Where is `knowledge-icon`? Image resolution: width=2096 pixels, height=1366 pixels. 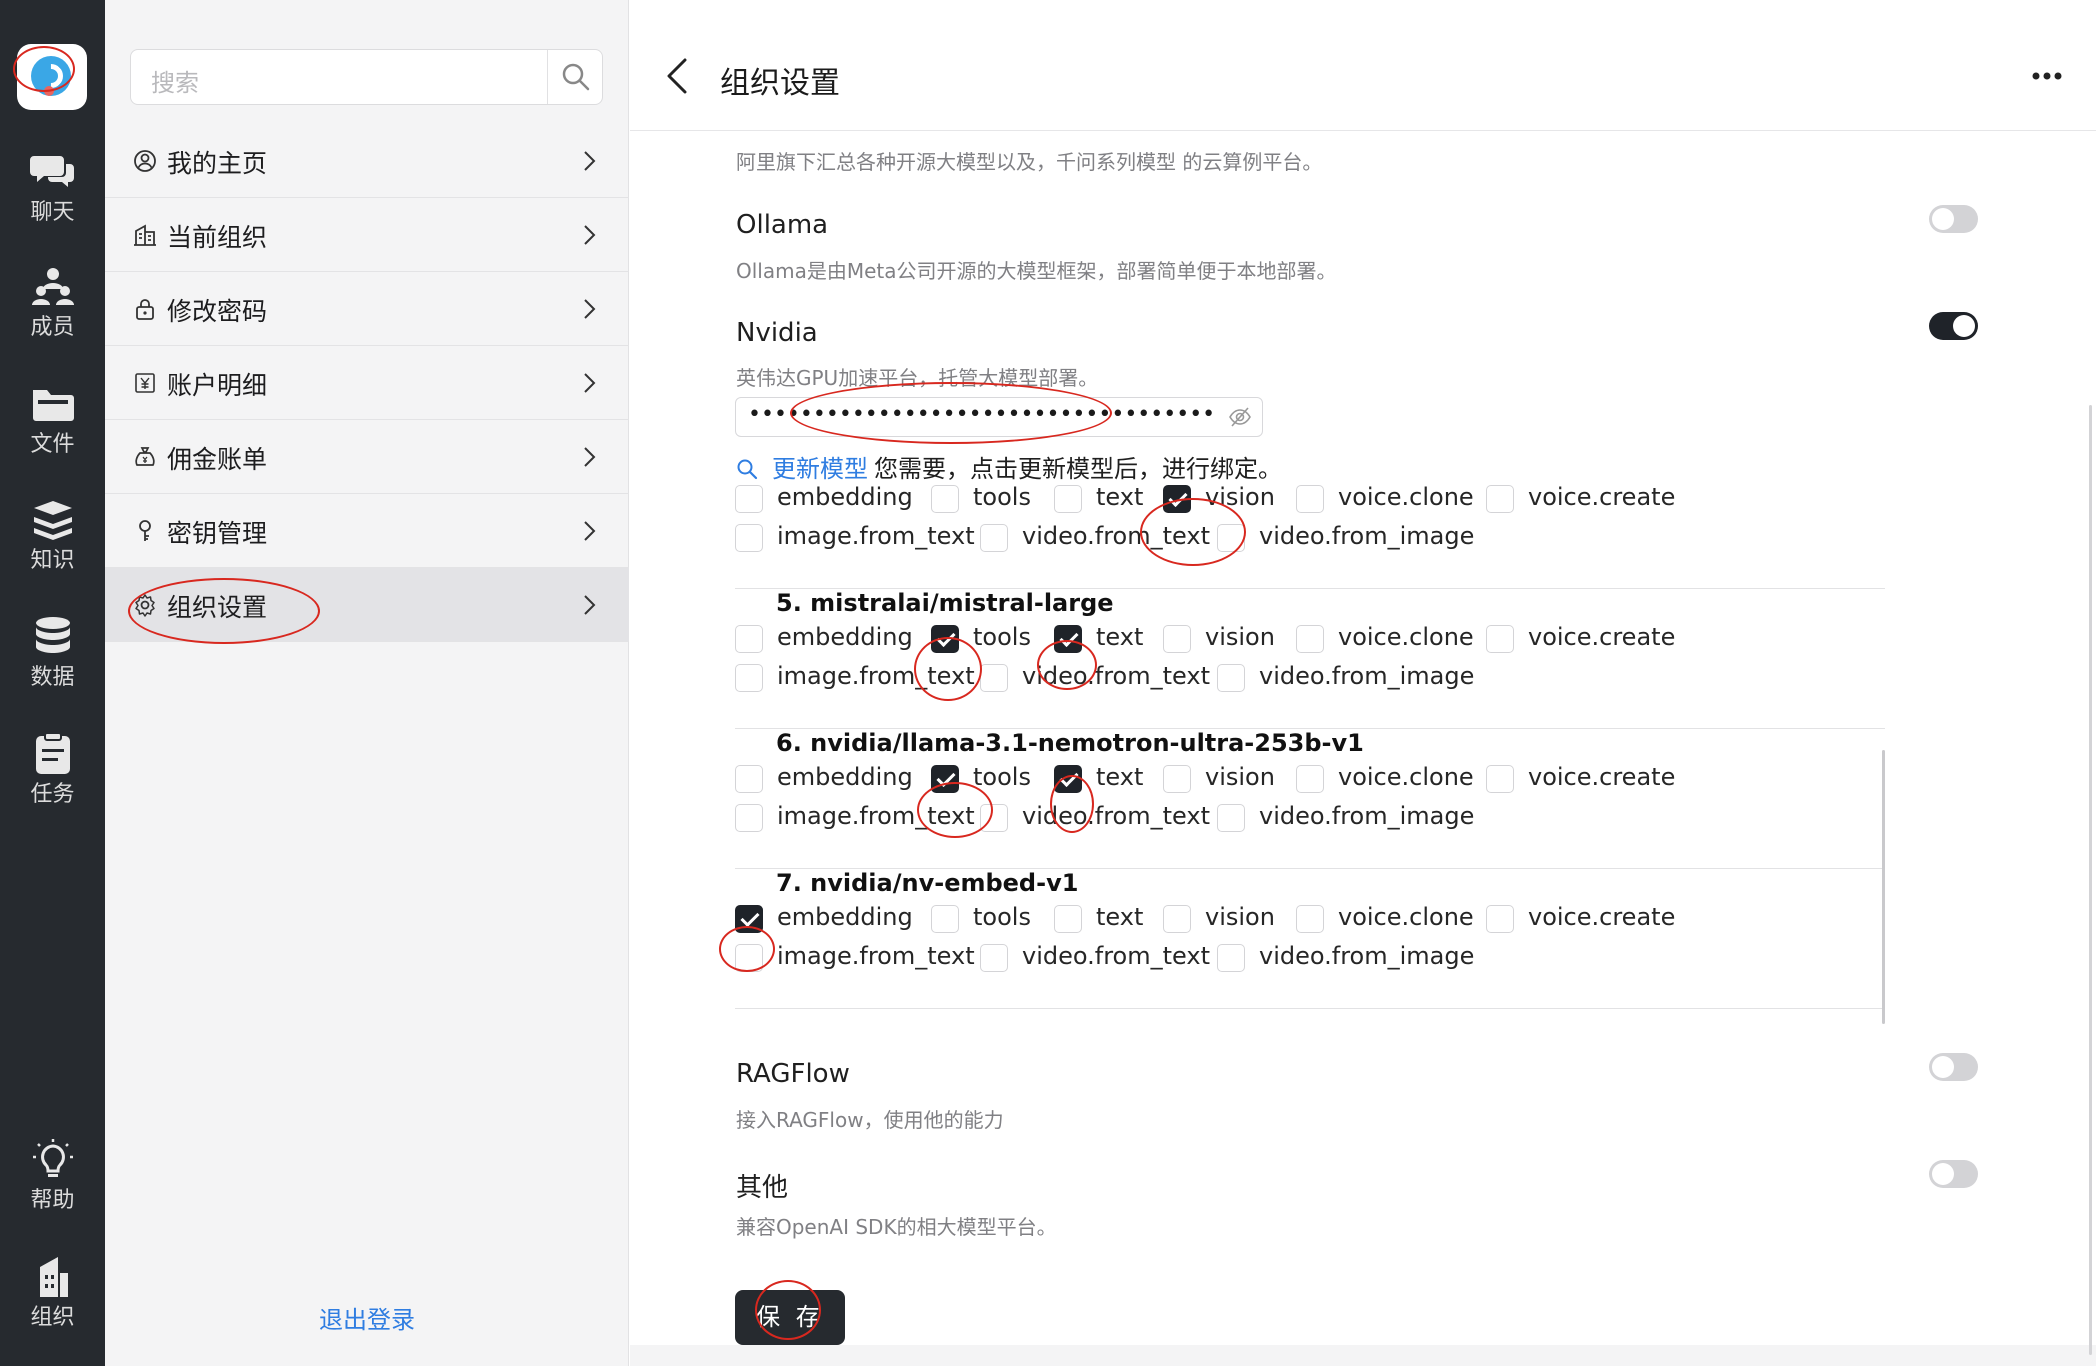 knowledge-icon is located at coordinates (52, 520).